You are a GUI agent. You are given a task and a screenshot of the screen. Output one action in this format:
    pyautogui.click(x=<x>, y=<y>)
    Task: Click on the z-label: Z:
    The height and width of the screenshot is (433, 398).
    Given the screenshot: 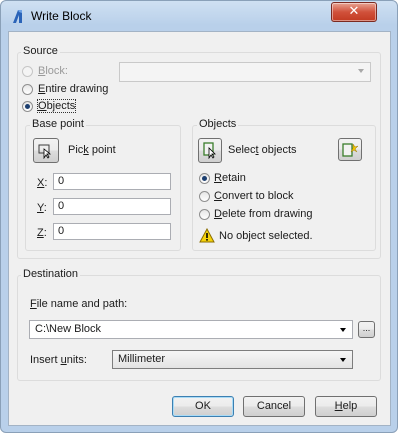 What is the action you would take?
    pyautogui.click(x=42, y=233)
    